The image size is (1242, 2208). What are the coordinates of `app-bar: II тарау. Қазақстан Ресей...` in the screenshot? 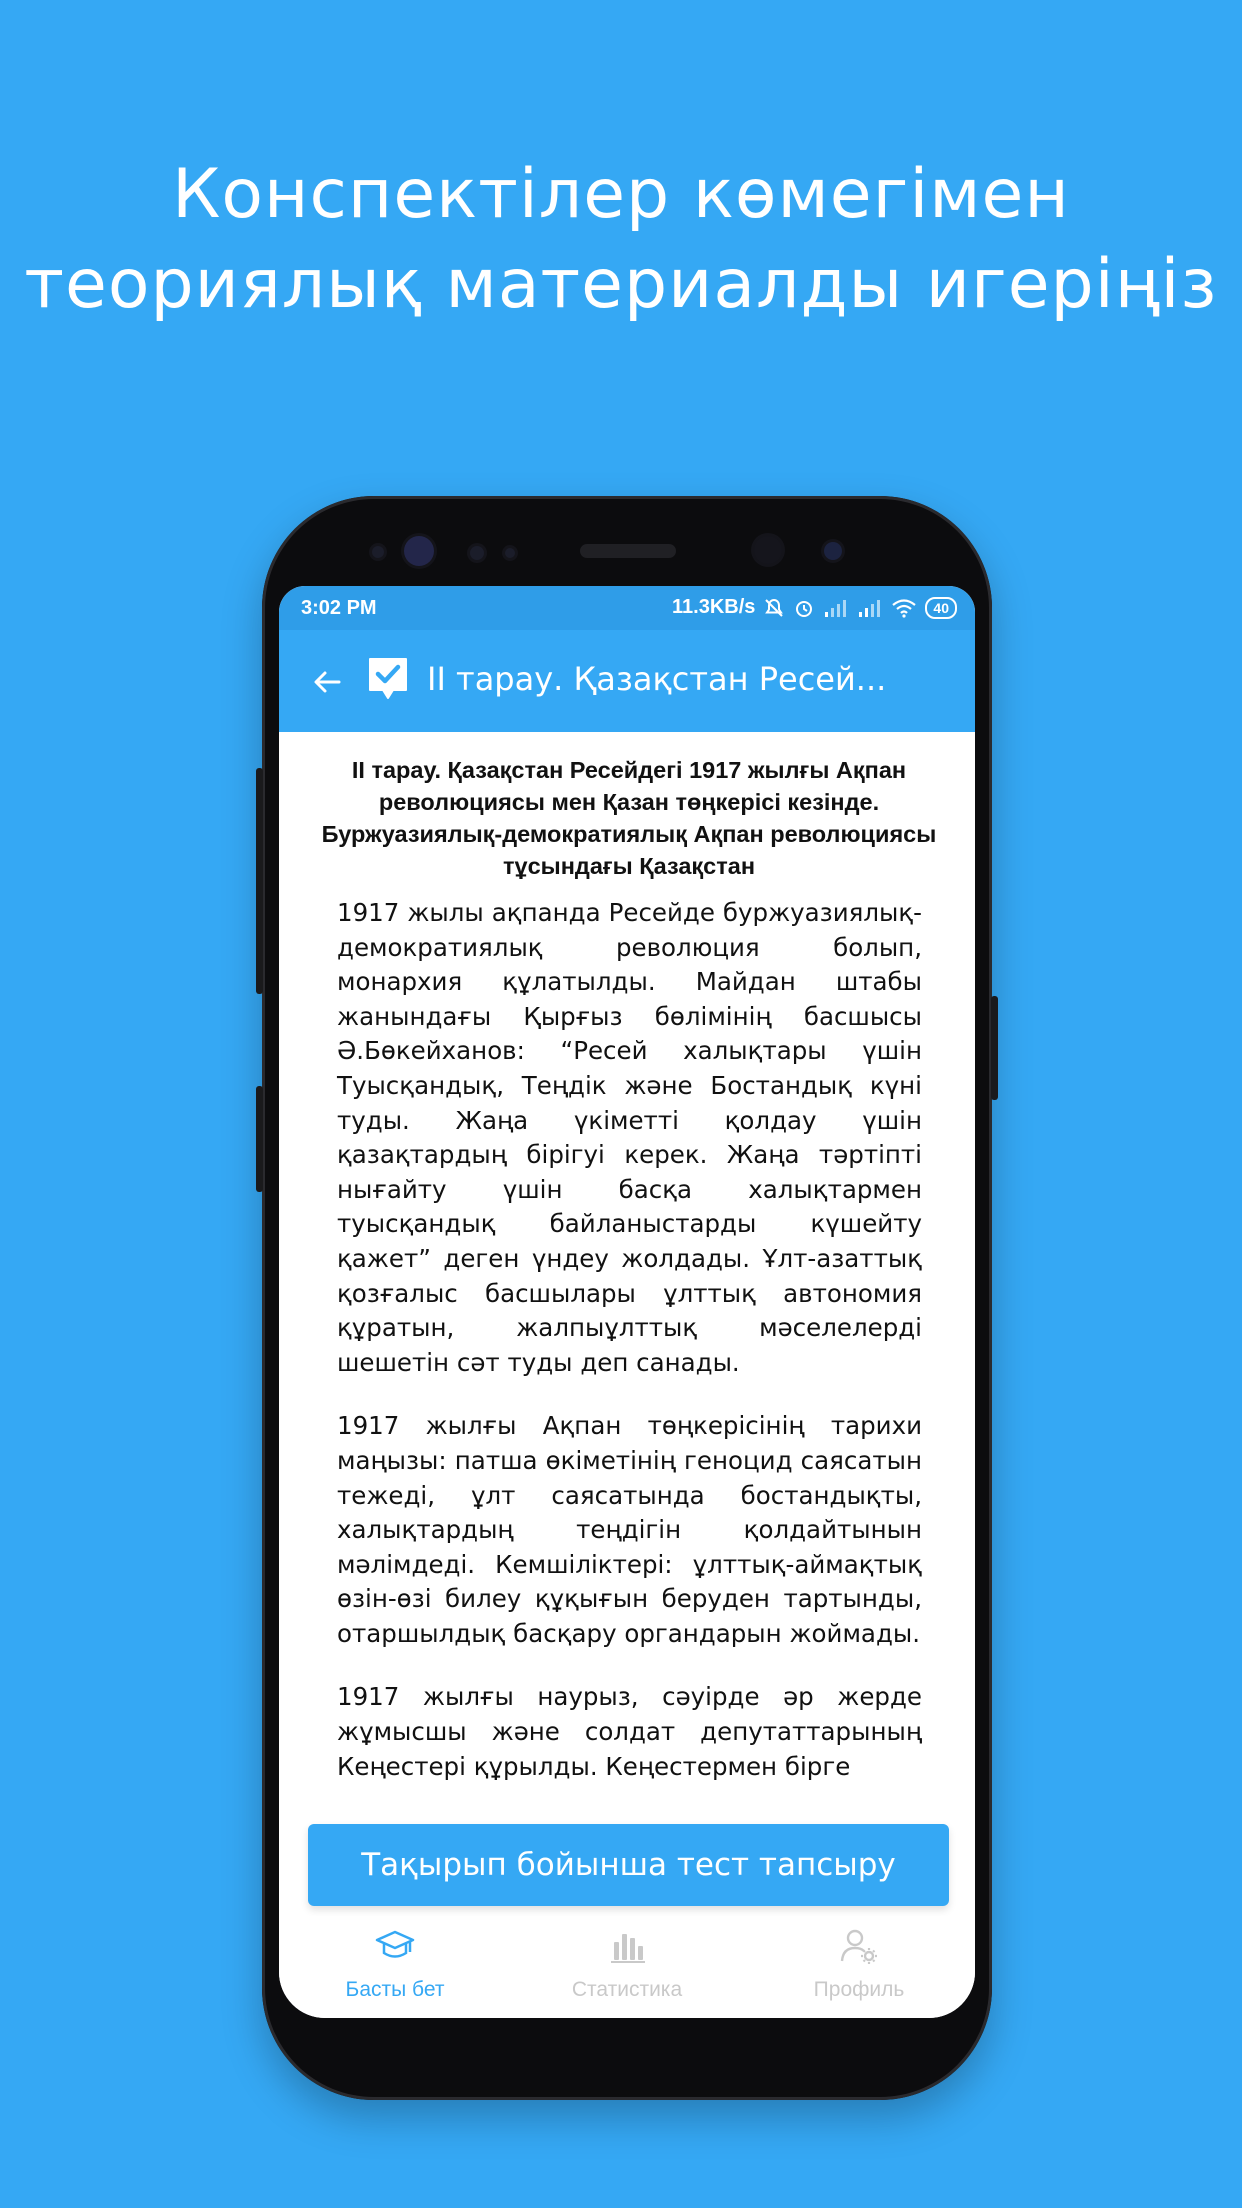 It's located at (627, 681).